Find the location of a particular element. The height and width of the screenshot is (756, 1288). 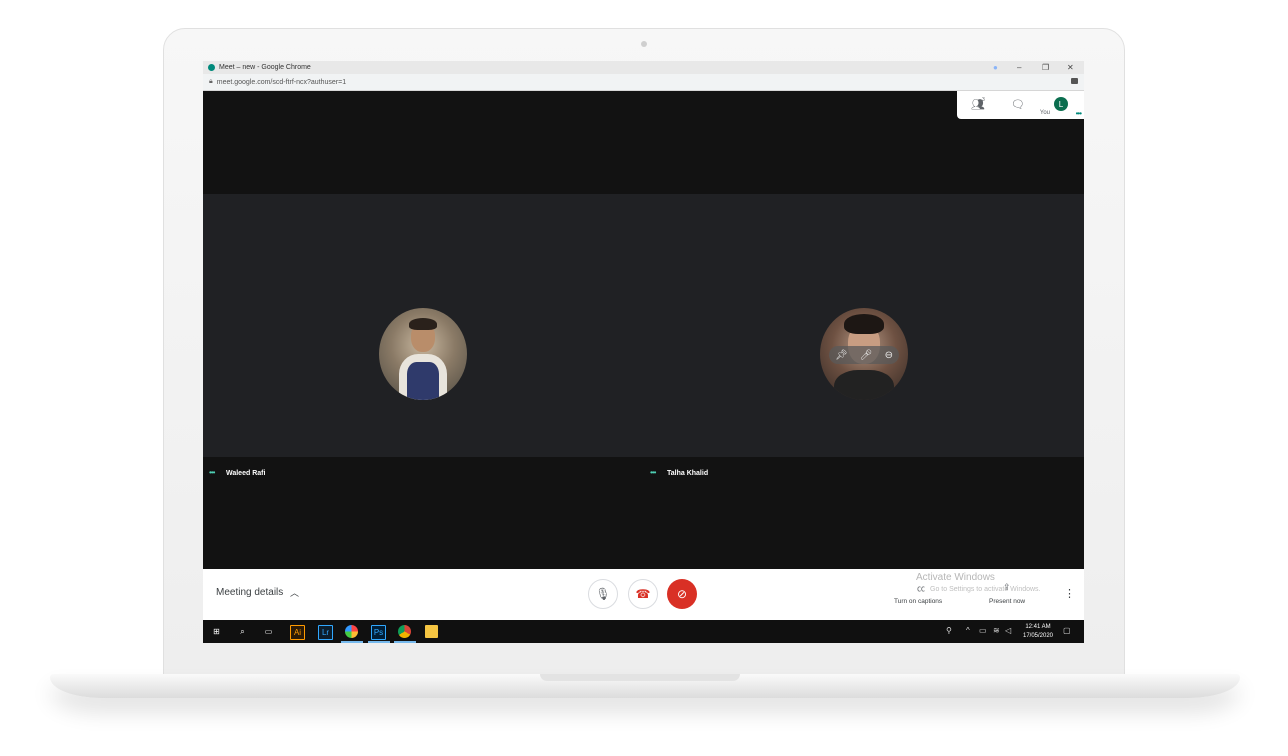

color-picker-app-icon is located at coordinates (351, 631).